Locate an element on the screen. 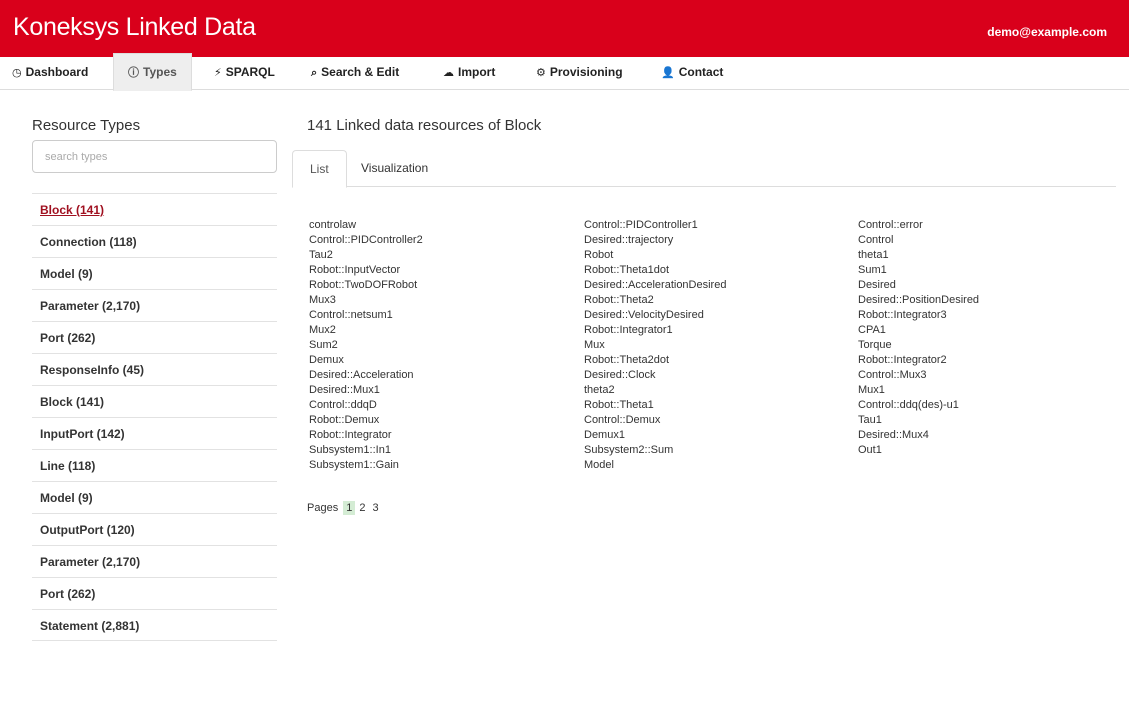 The height and width of the screenshot is (717, 1129). resource-link: Control::ddq(des)-u1 is located at coordinates (918, 405).